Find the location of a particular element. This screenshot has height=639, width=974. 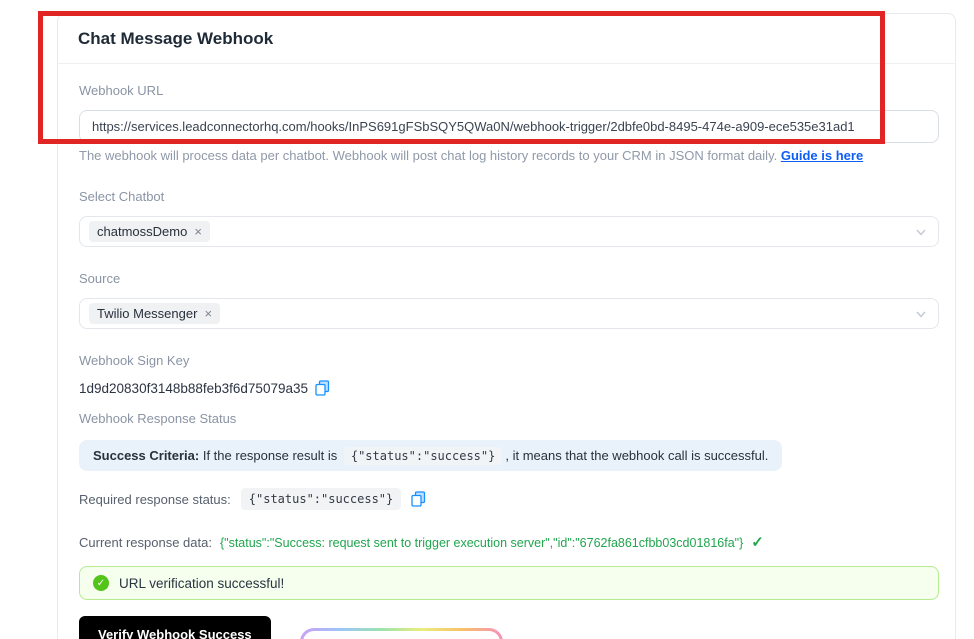

webhook-url-input is located at coordinates (509, 126).